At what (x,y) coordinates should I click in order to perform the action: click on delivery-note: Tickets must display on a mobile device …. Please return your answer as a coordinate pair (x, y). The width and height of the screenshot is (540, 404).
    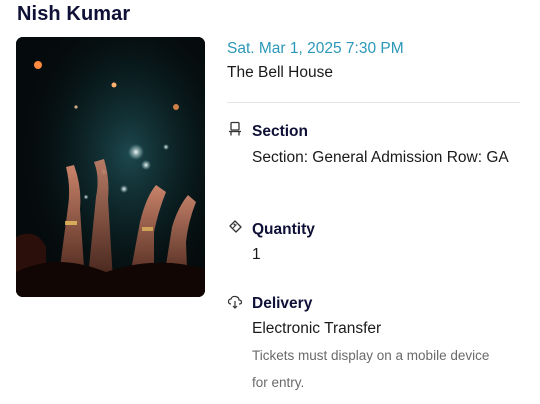
    Looking at the image, I should click on (371, 369).